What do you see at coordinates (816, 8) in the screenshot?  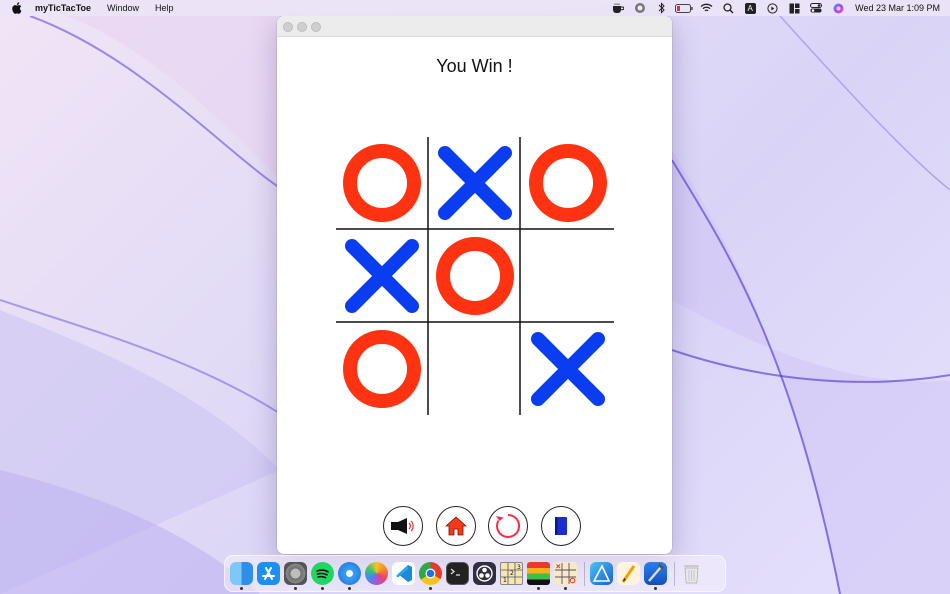 I see `control-center-icon` at bounding box center [816, 8].